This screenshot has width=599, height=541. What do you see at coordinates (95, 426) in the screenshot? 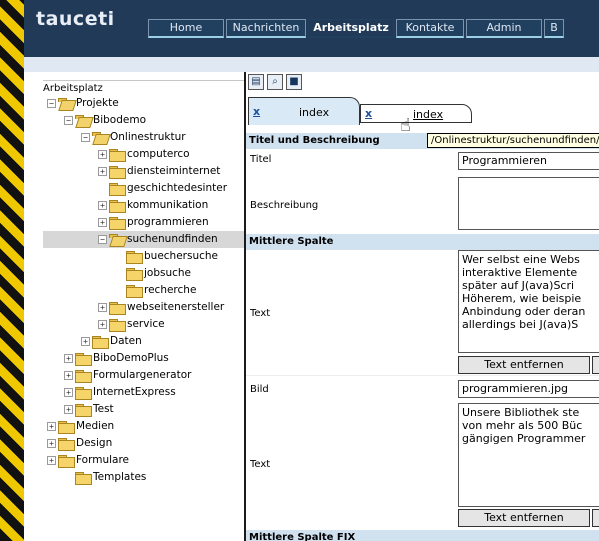
I see `tree-item-label: Medien` at bounding box center [95, 426].